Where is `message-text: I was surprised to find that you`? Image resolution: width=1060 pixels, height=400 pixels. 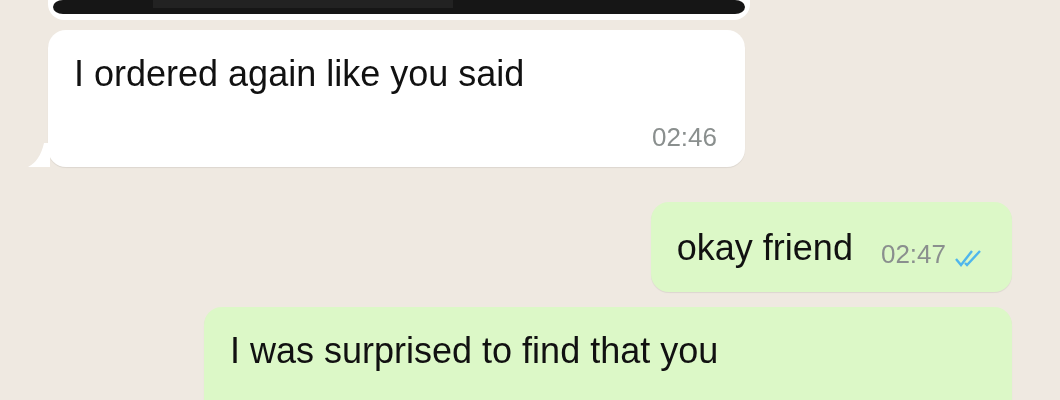
message-text: I was surprised to find that you is located at coordinates (475, 351).